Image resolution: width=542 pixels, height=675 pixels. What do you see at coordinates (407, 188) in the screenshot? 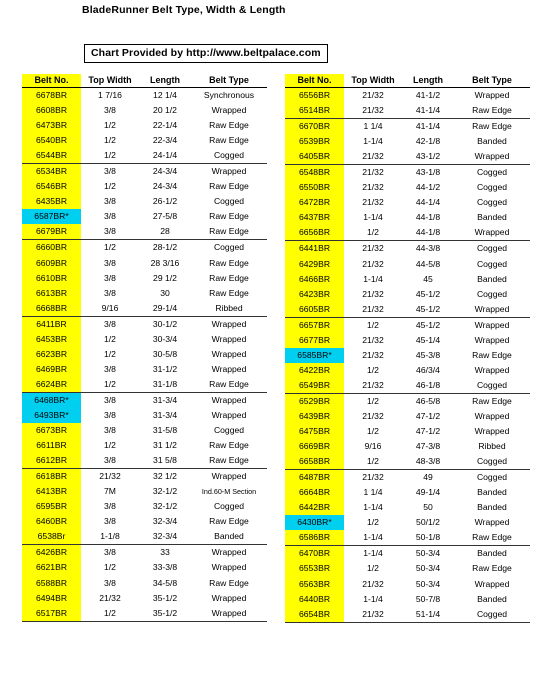
I see `table-row: 6550BR 21/32 44-1/2 Cogged` at bounding box center [407, 188].